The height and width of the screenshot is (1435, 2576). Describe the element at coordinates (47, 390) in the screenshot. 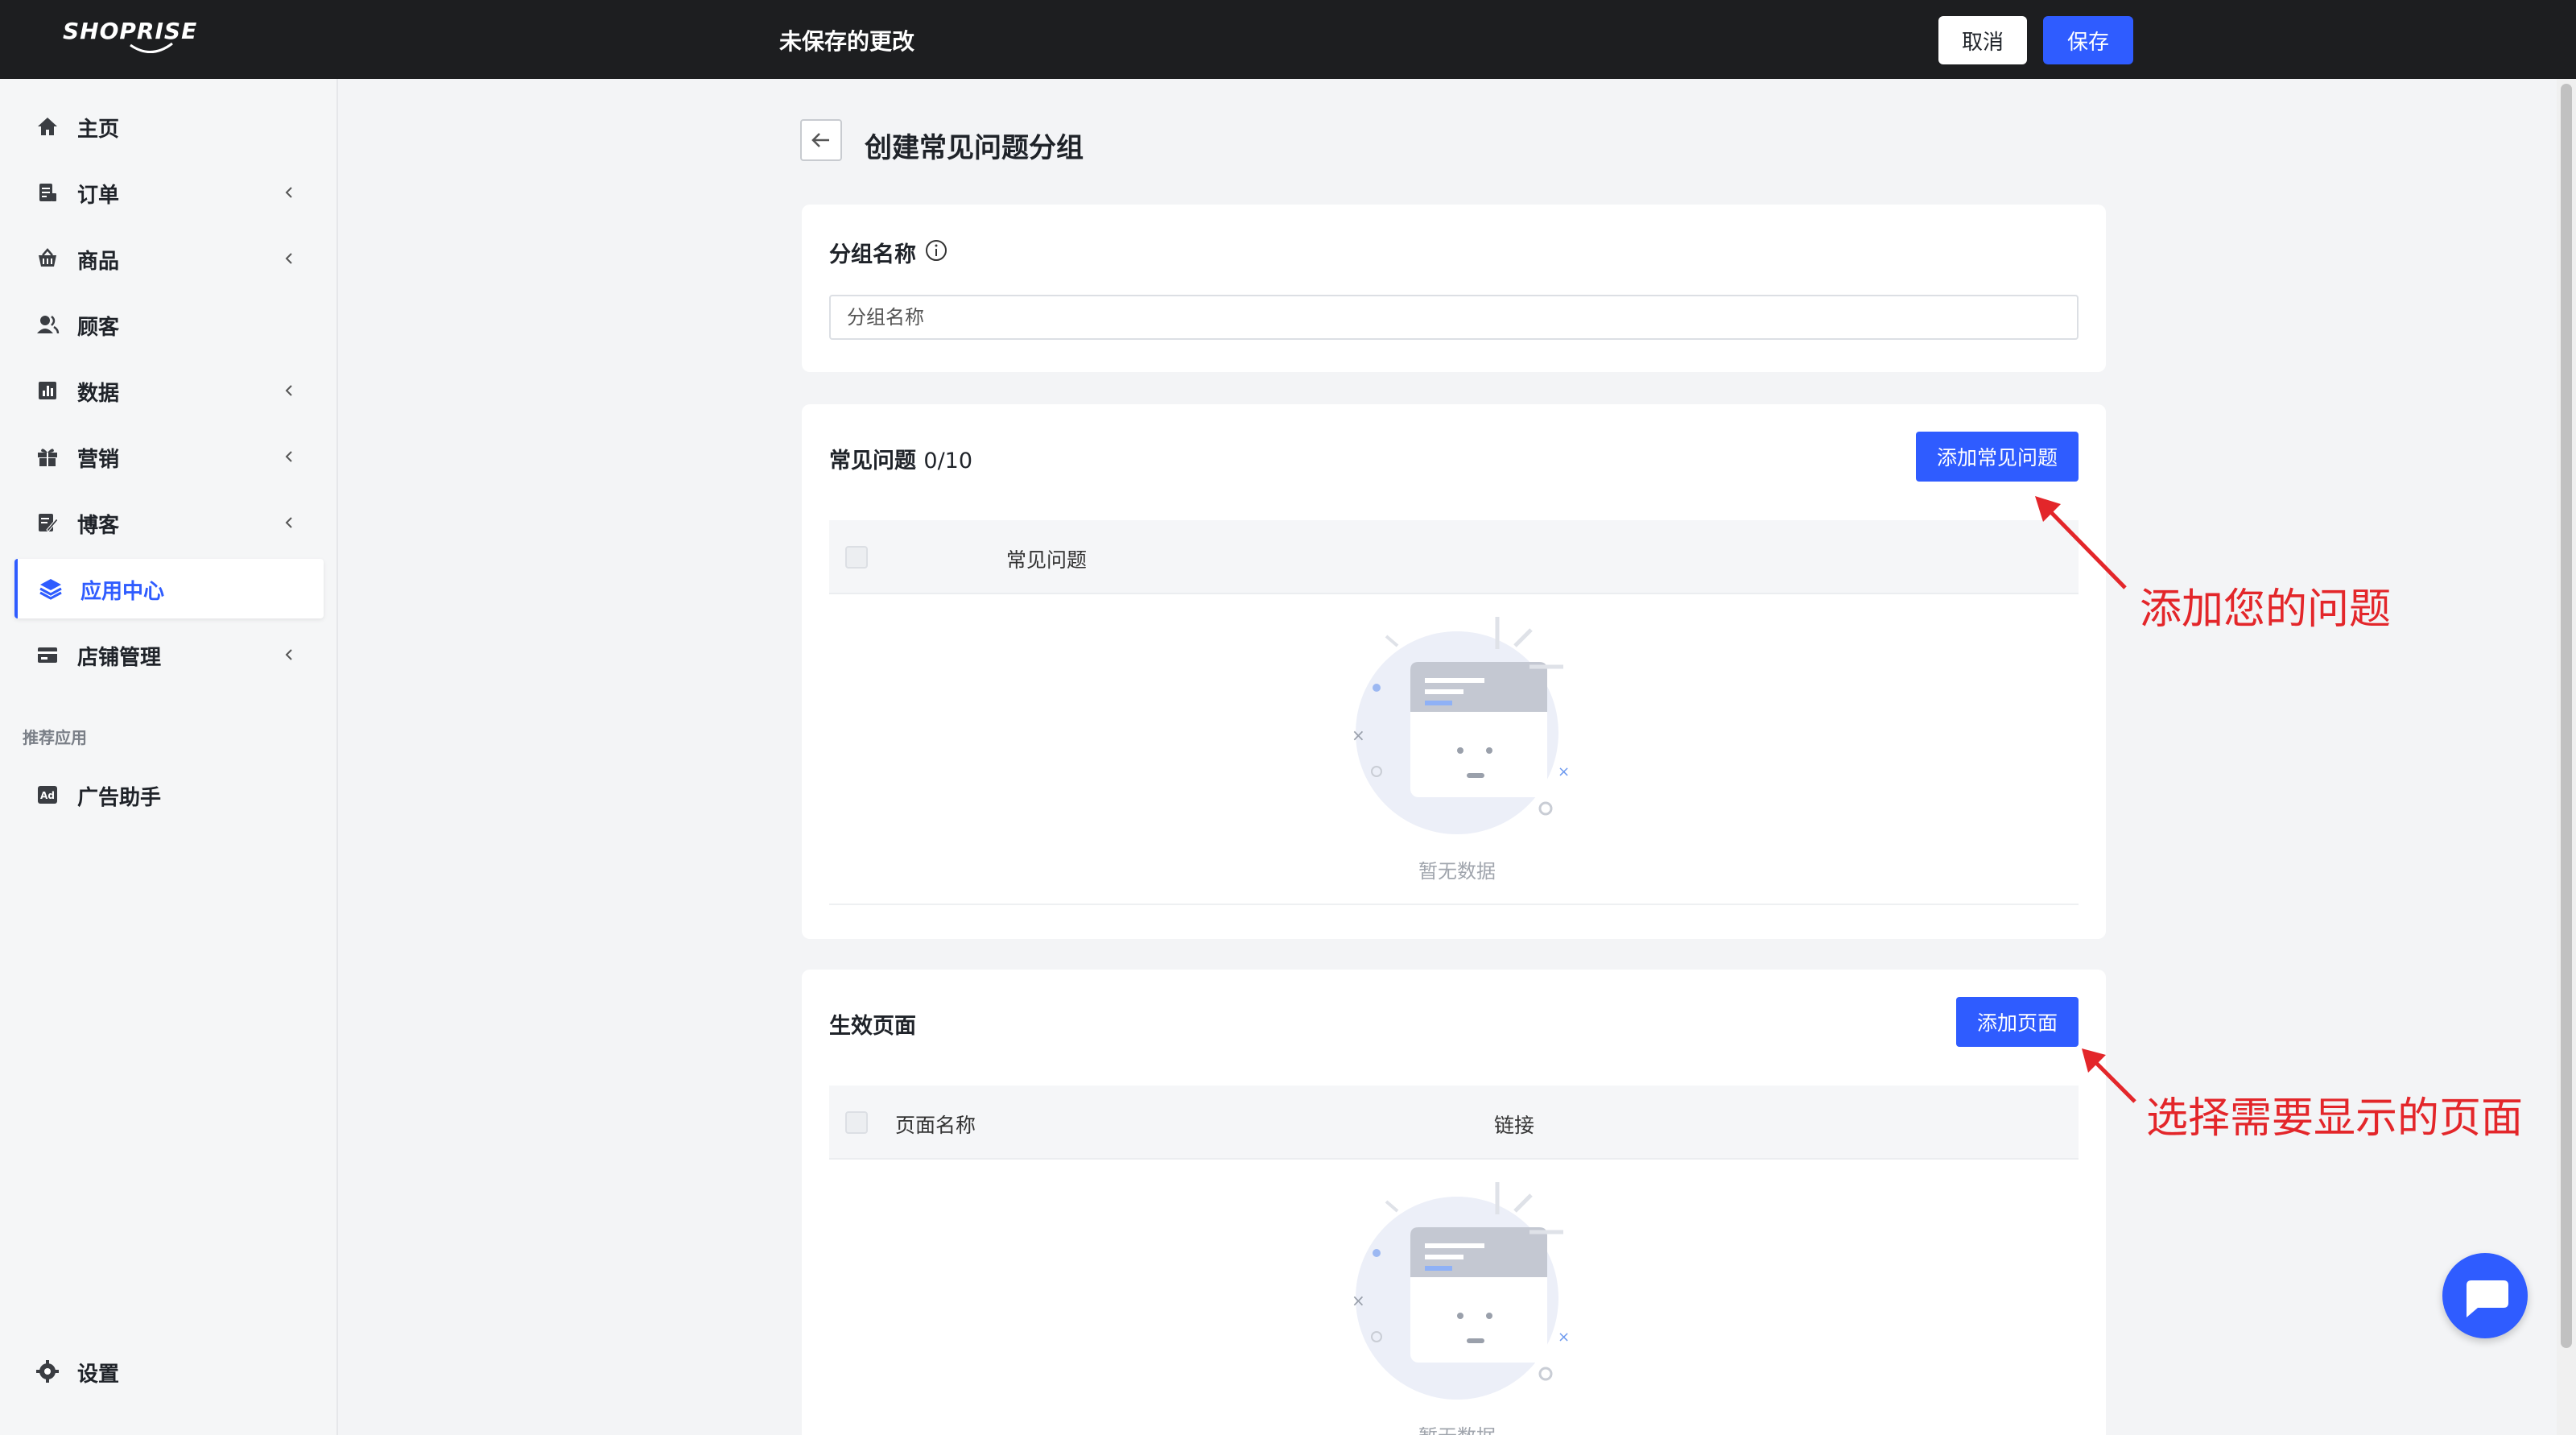

I see `chart-icon` at that location.